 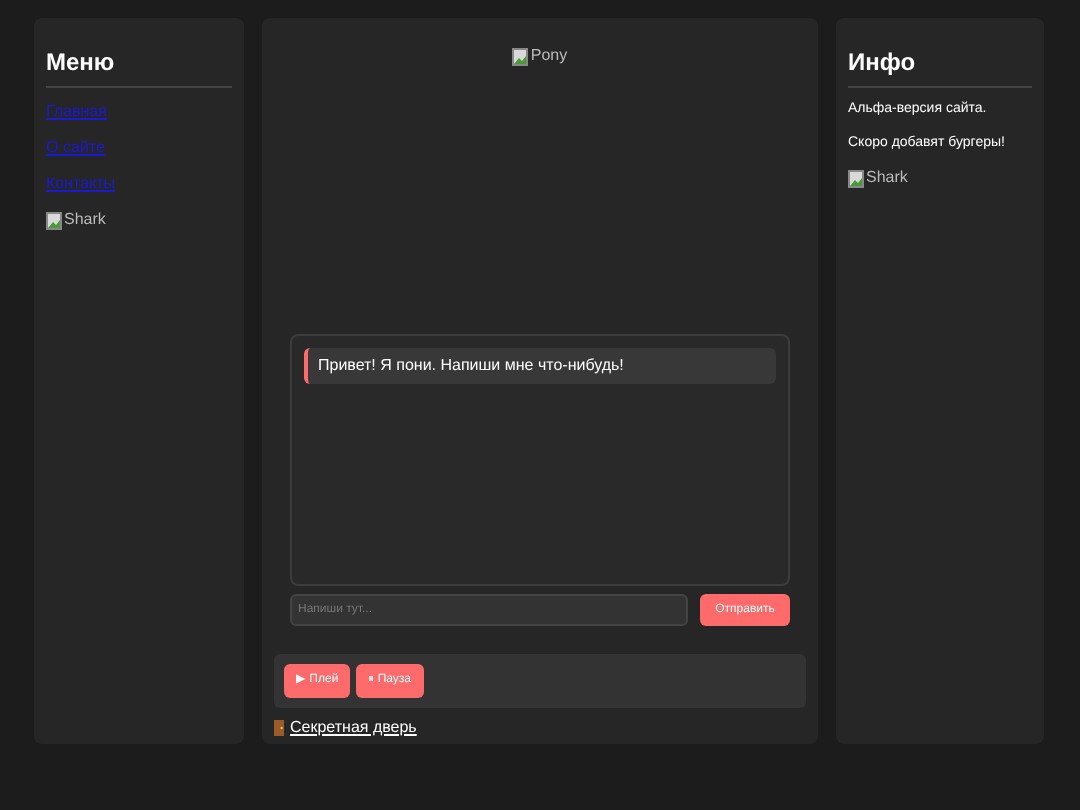 I want to click on info-title: Инфо, so click(x=940, y=66).